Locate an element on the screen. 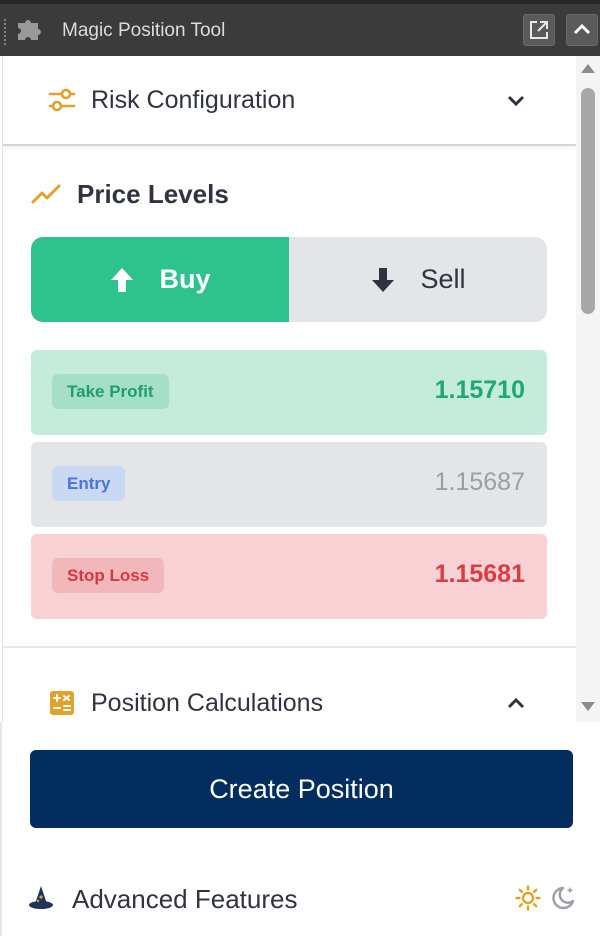  moon-icon is located at coordinates (563, 898).